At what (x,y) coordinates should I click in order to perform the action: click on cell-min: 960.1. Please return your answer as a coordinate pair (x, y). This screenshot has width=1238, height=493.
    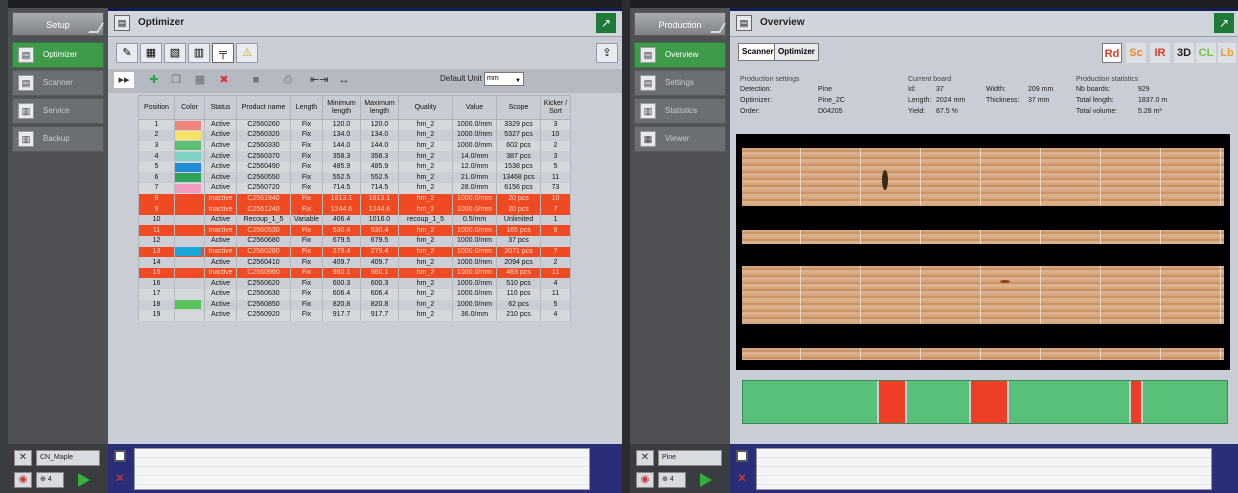
    Looking at the image, I should click on (341, 273).